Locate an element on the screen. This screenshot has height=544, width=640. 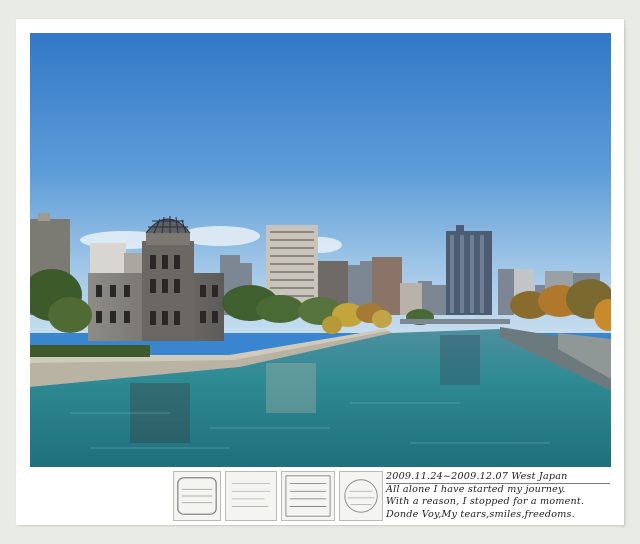
bridge is located at coordinates (455, 321).